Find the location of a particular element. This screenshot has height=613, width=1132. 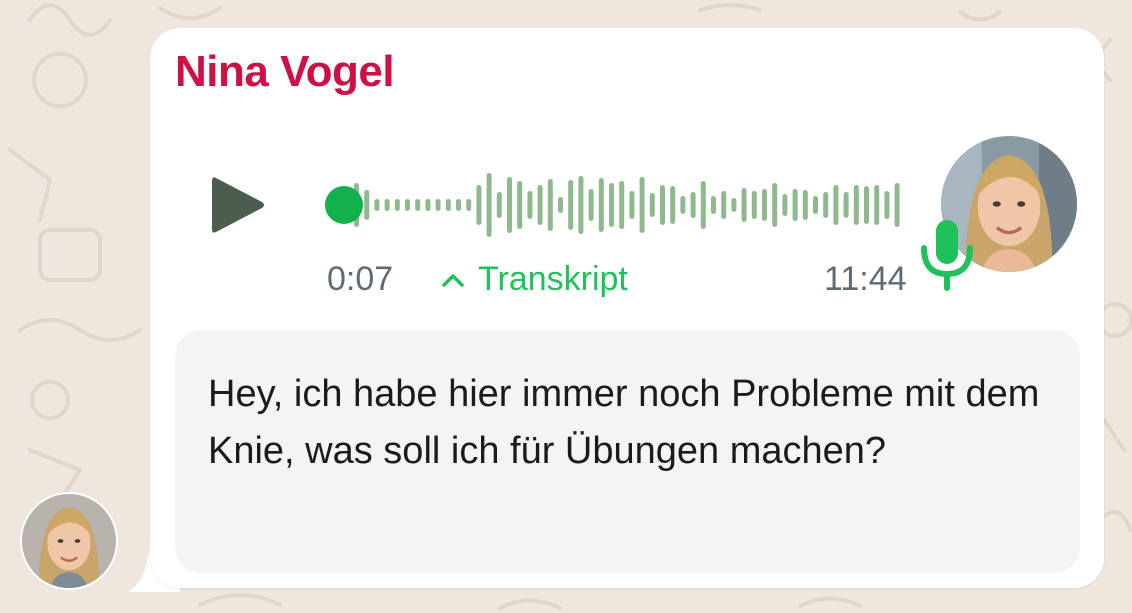

sender-name: Nina Vogel is located at coordinates (285, 72).